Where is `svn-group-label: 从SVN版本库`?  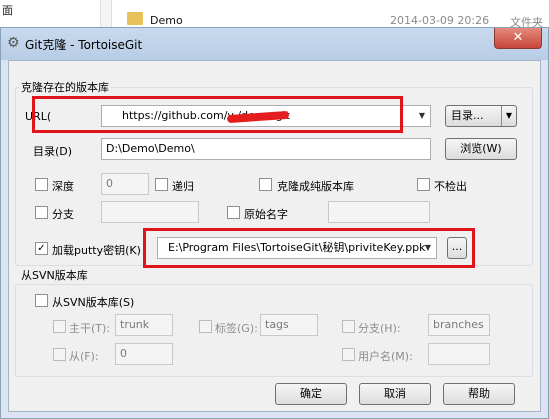 svn-group-label: 从SVN版本库 is located at coordinates (54, 275).